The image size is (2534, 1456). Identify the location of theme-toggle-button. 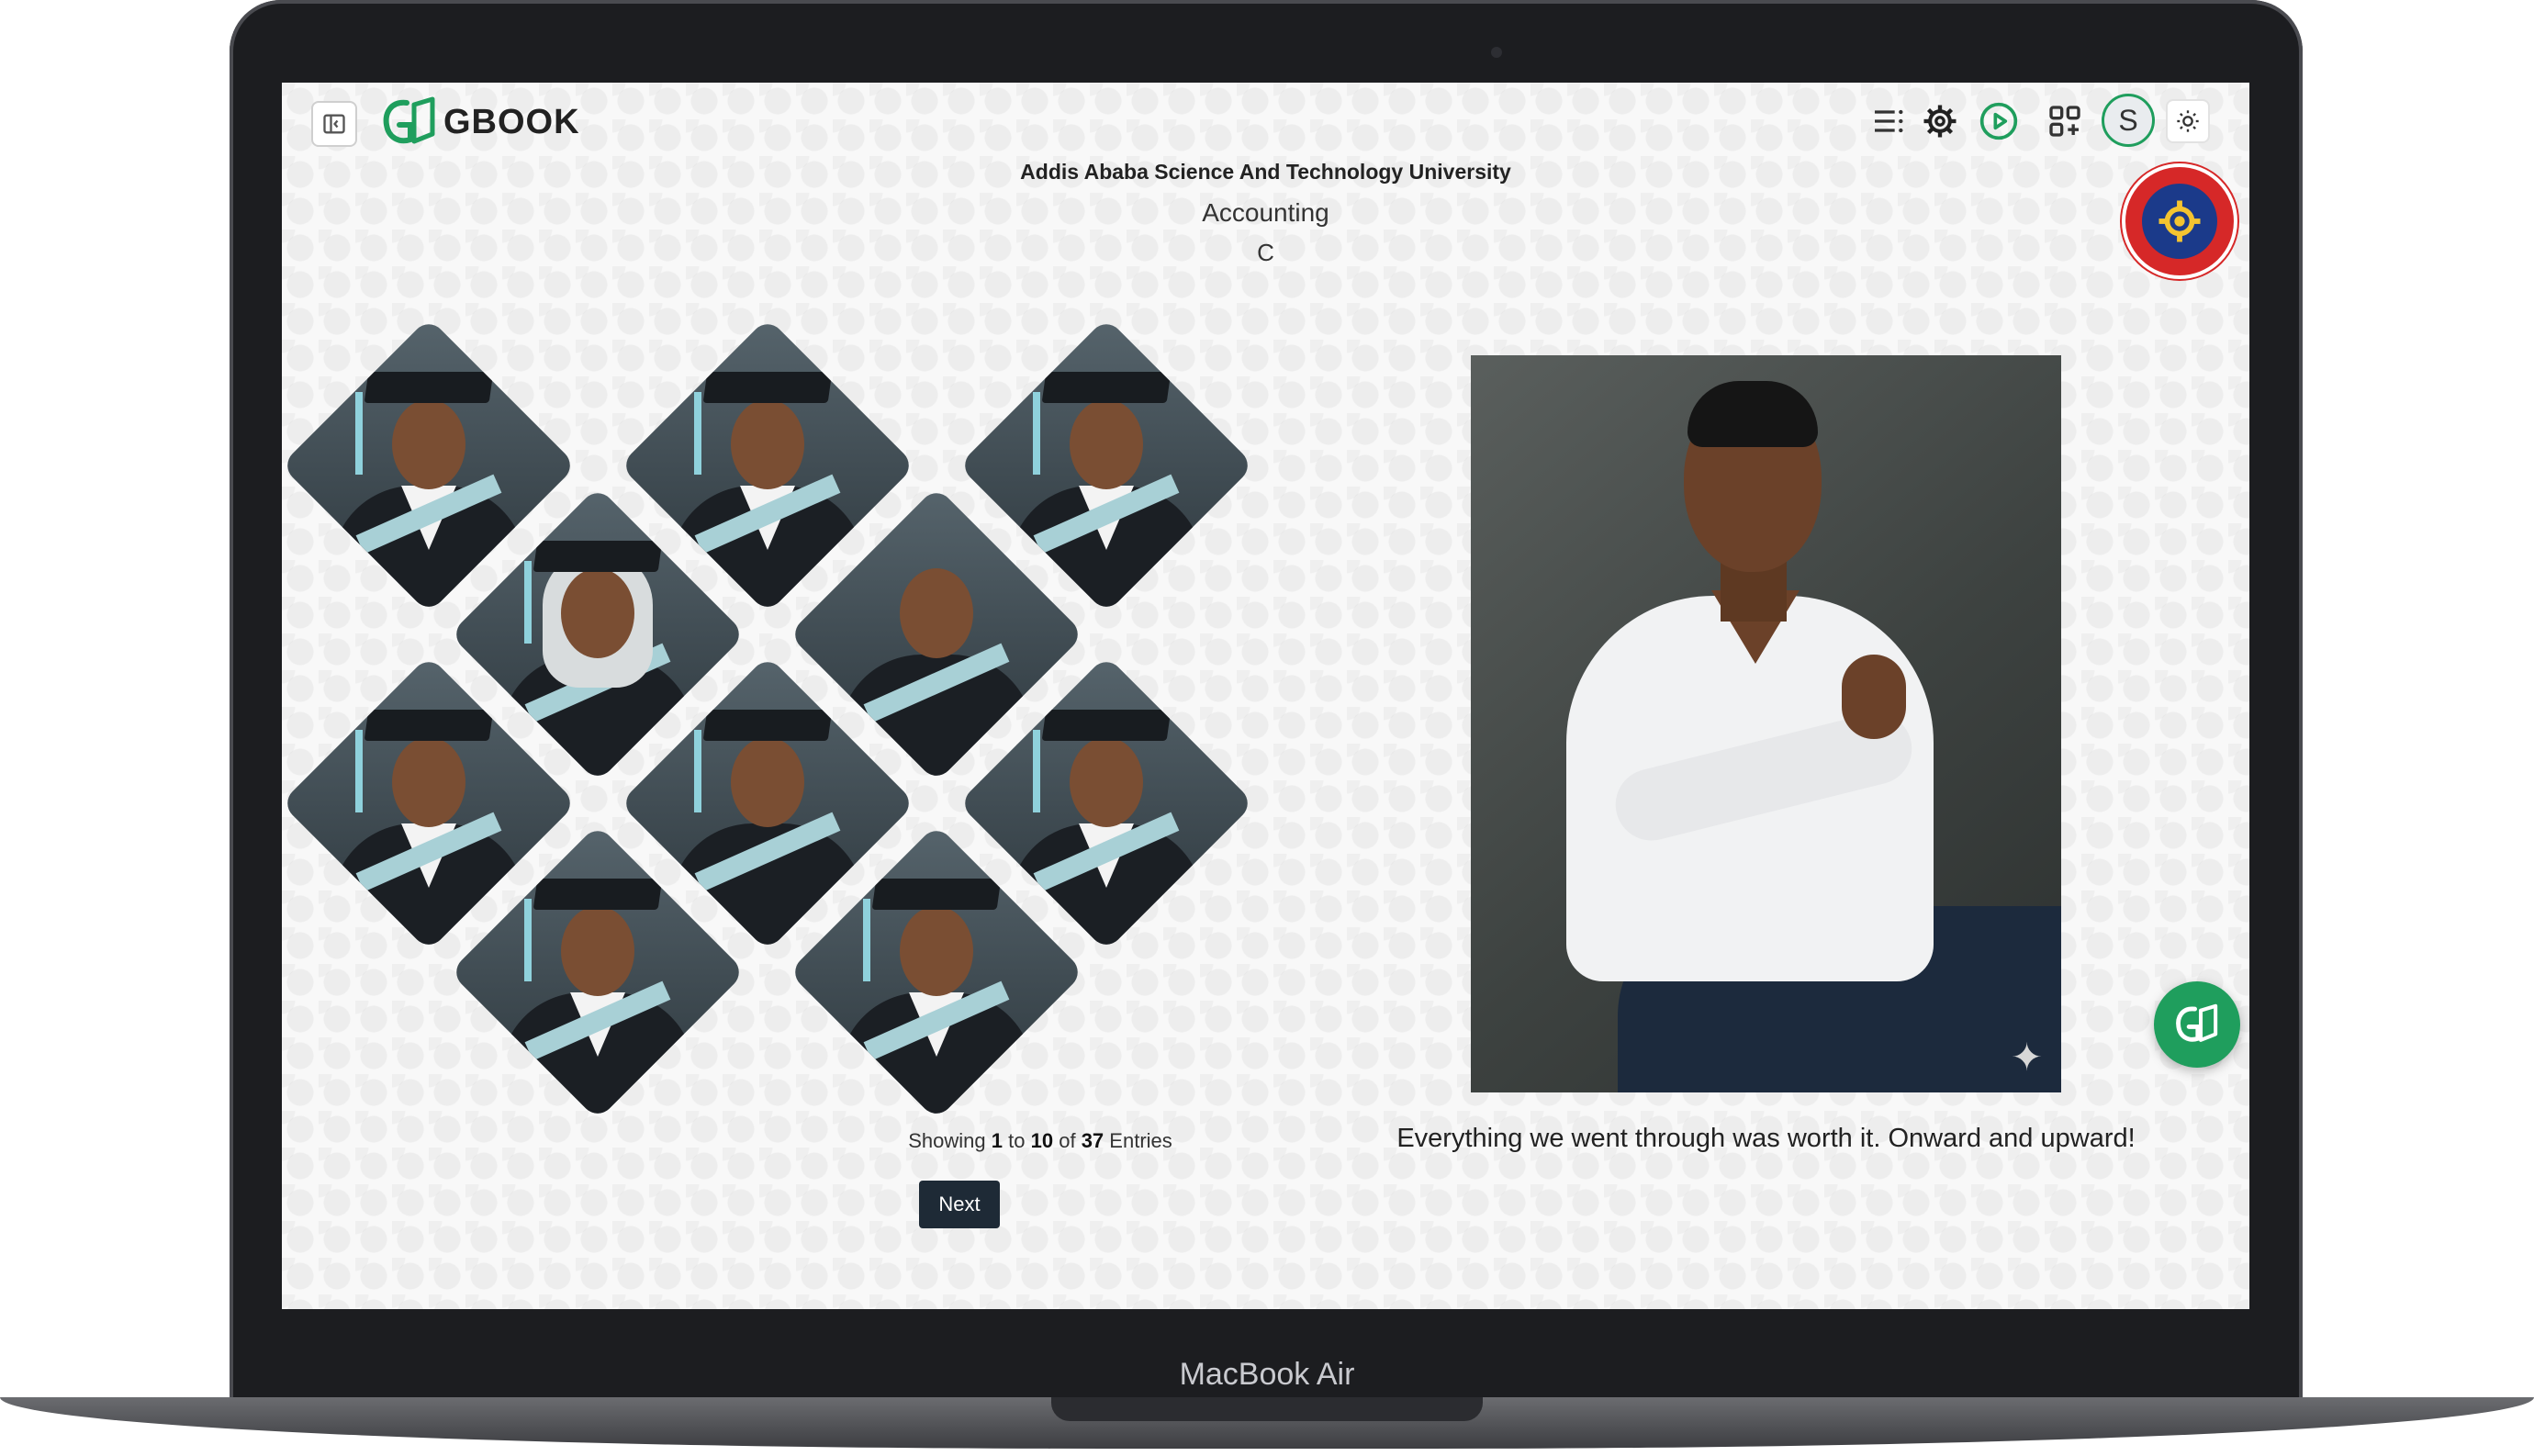
(2188, 121).